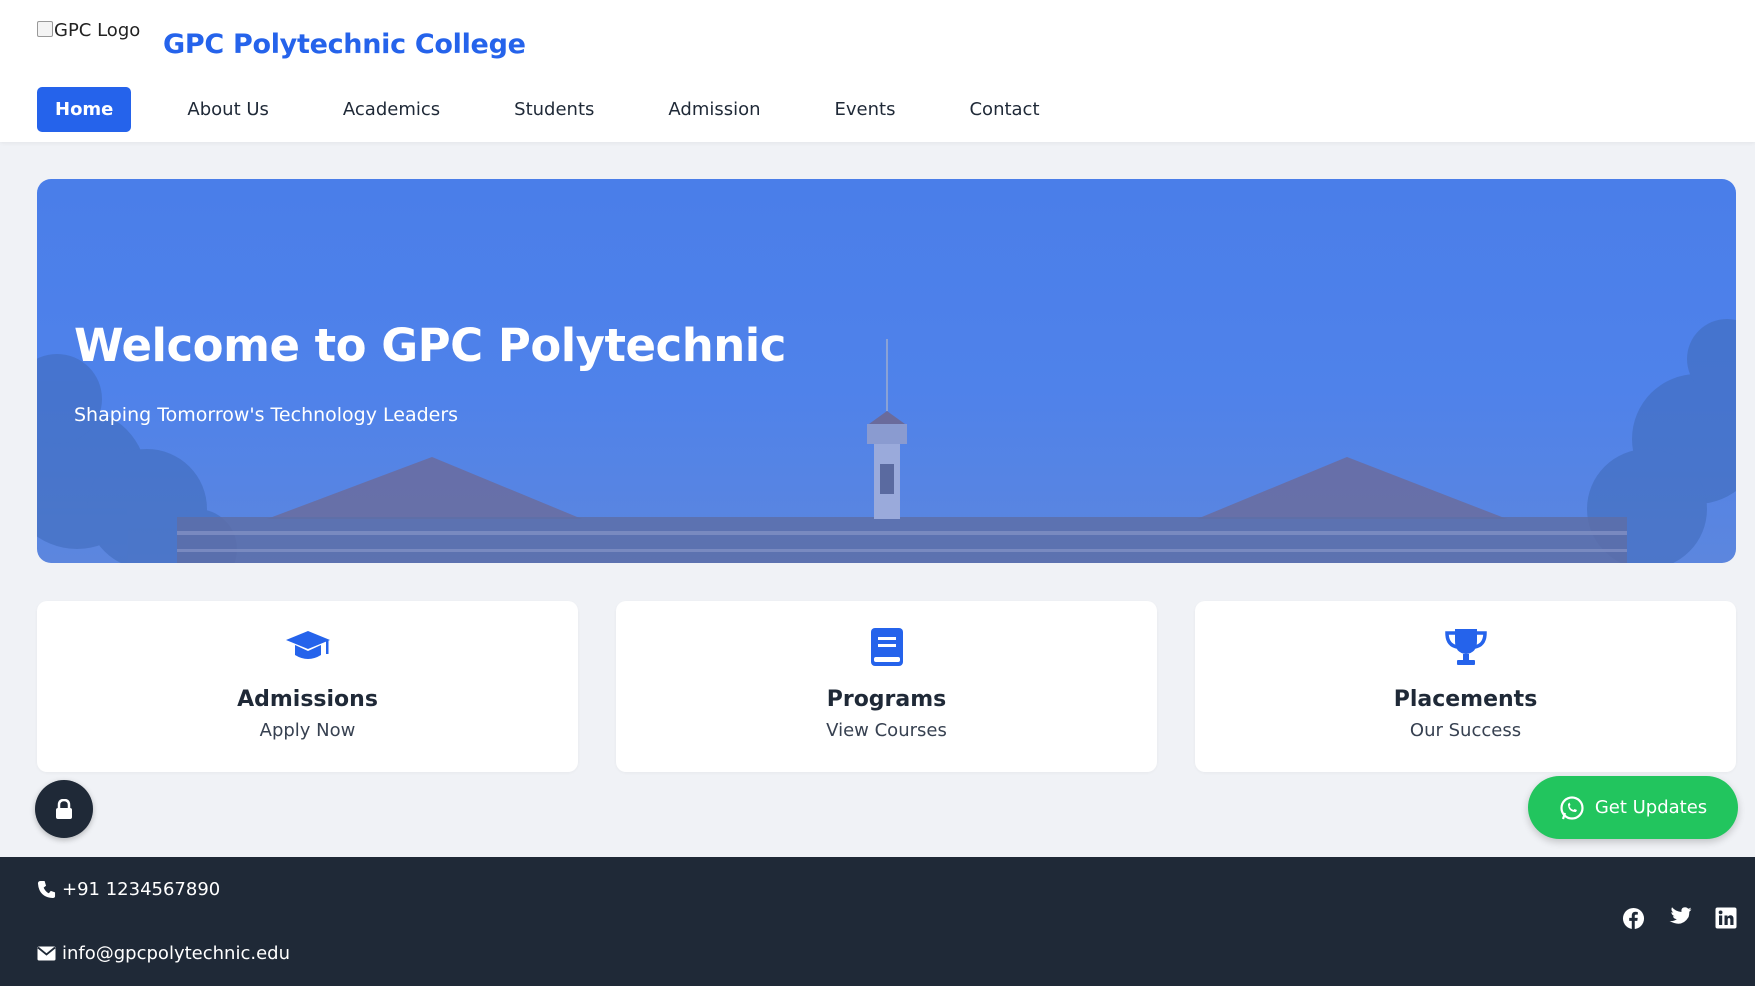 Image resolution: width=1755 pixels, height=986 pixels. What do you see at coordinates (141, 889) in the screenshot?
I see `phone-text: +91 1234567890` at bounding box center [141, 889].